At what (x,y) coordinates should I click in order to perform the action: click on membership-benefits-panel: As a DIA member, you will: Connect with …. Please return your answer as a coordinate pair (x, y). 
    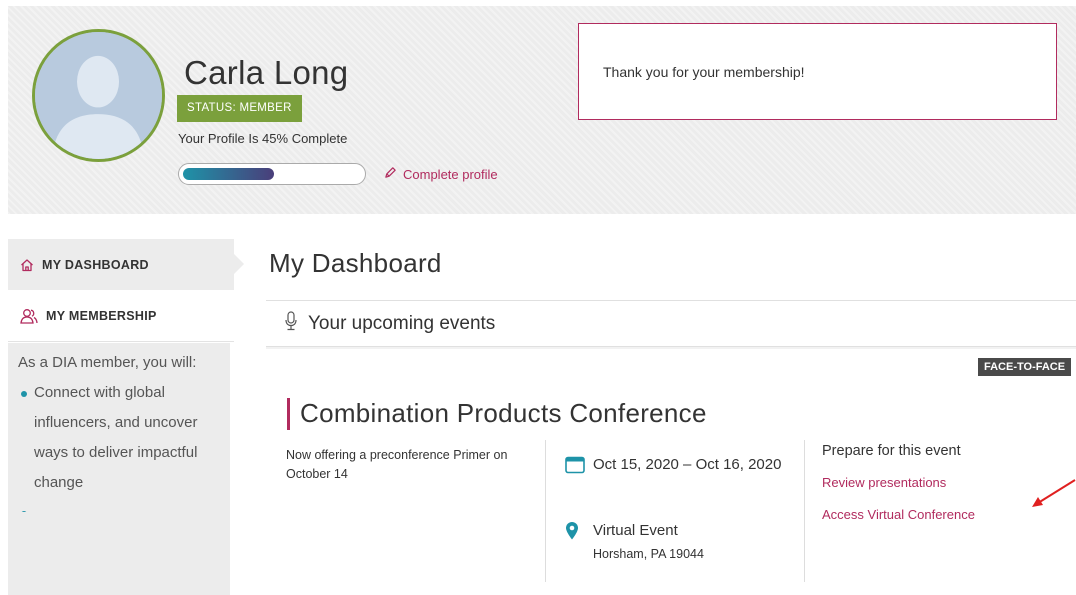
    Looking at the image, I should click on (119, 469).